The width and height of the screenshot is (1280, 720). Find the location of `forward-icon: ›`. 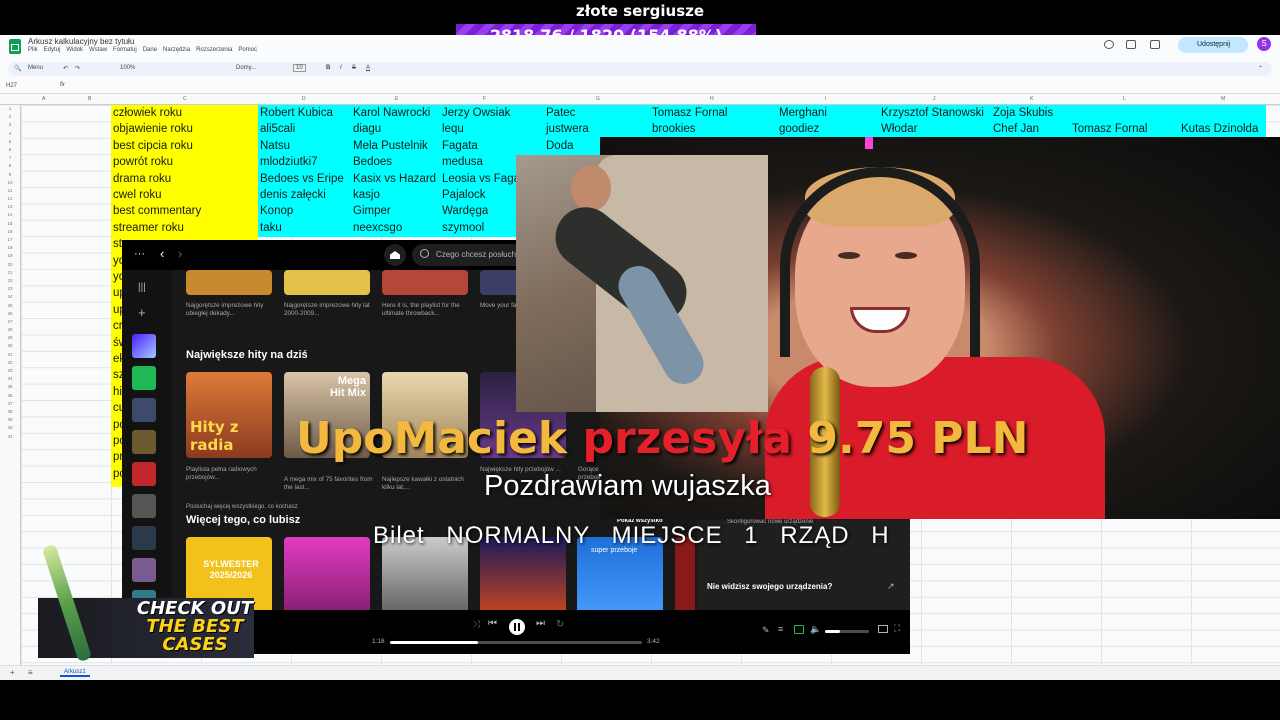

forward-icon: › is located at coordinates (180, 253).